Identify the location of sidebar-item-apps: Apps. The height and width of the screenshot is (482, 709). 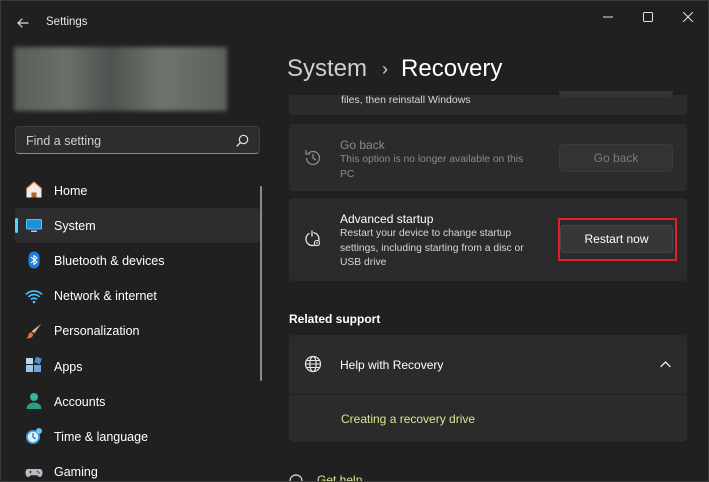
(137, 366).